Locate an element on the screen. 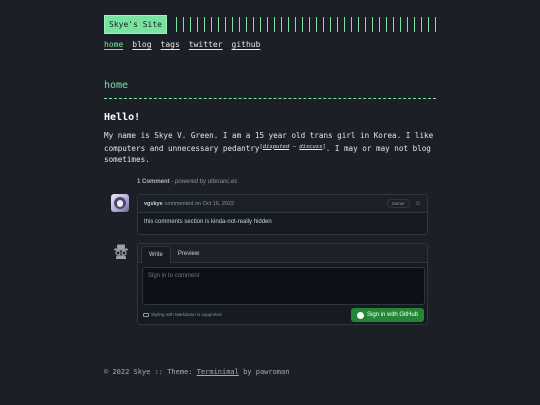 The height and width of the screenshot is (405, 540). nav-item-twitter: twitter is located at coordinates (206, 44).